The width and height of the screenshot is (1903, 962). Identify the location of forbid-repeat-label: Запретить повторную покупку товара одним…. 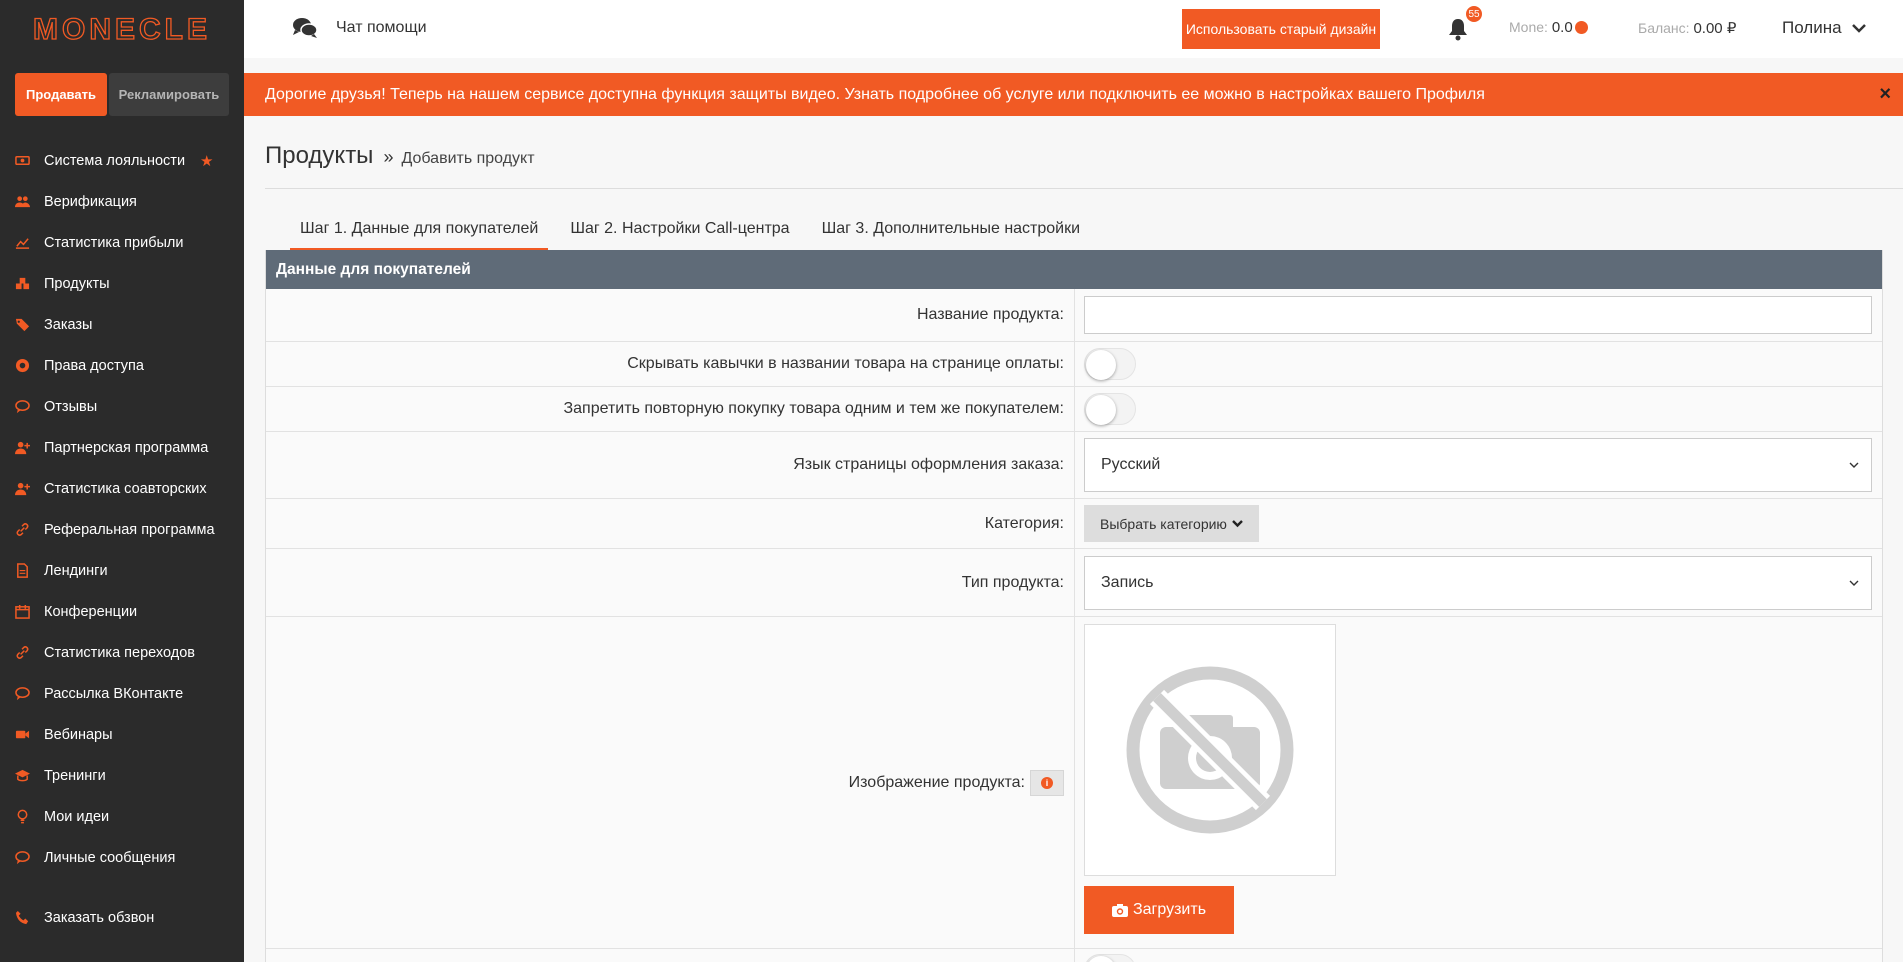
(670, 409).